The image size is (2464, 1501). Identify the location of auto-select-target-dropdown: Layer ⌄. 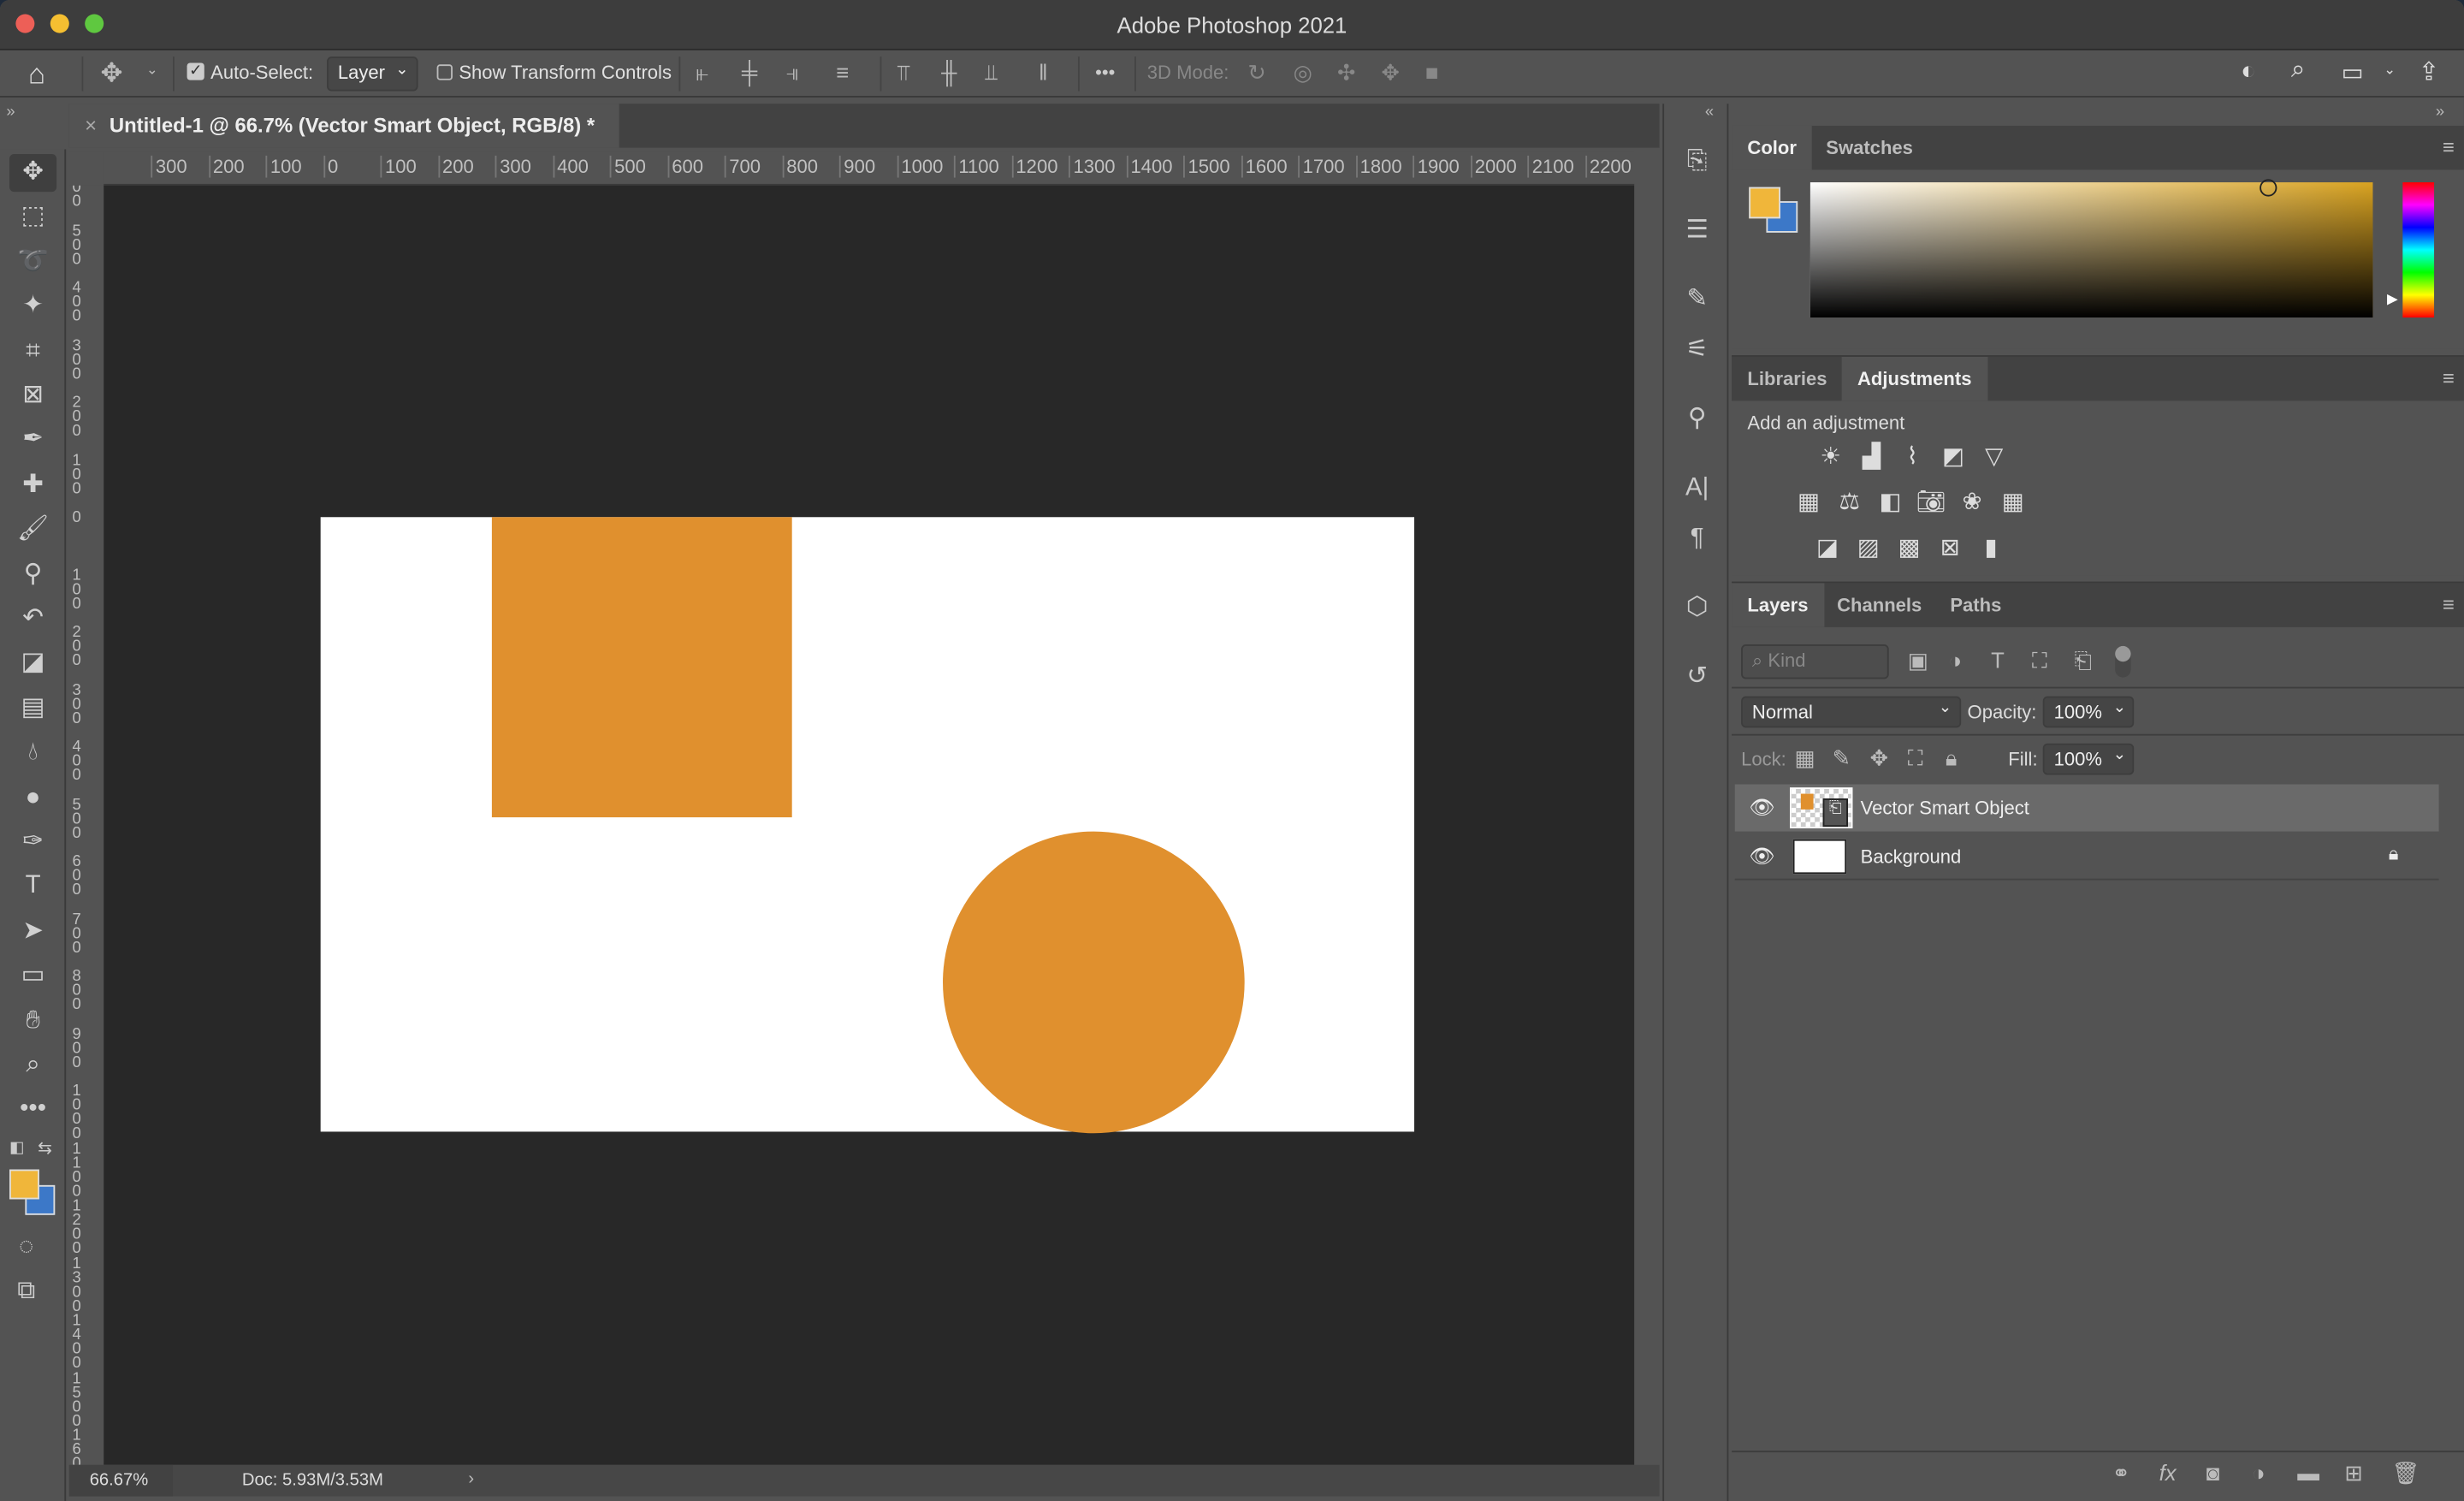
(372, 74).